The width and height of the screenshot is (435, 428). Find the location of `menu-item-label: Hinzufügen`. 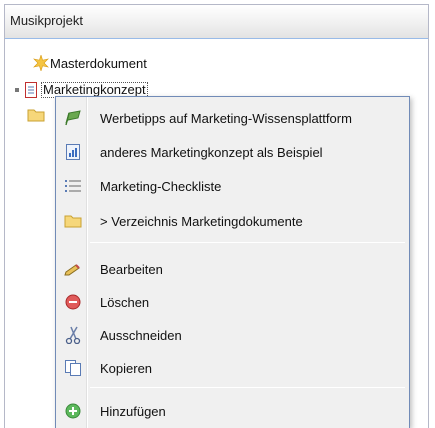

menu-item-label: Hinzufügen is located at coordinates (133, 411).